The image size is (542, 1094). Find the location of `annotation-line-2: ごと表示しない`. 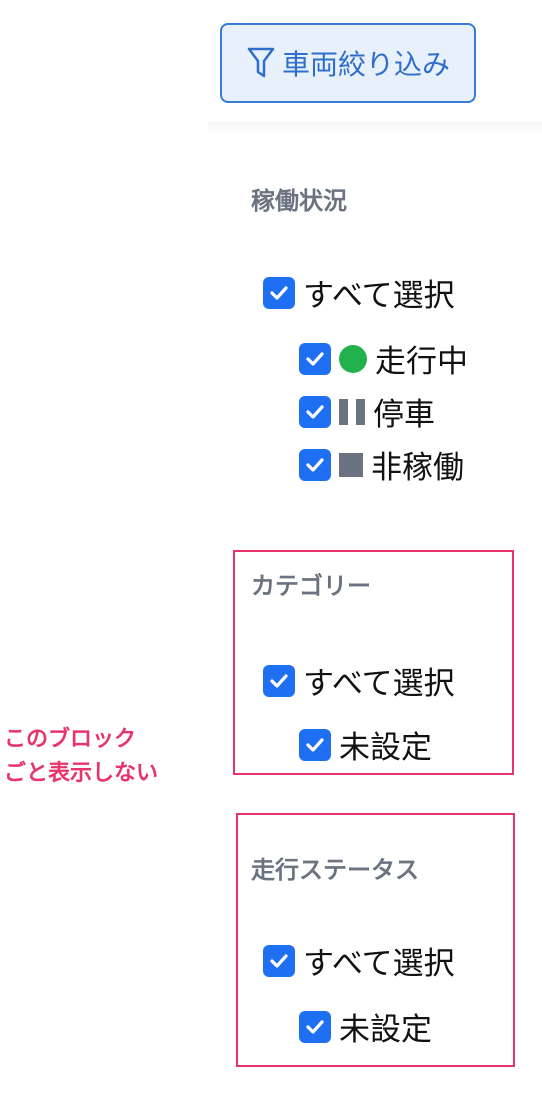

annotation-line-2: ごと表示しない is located at coordinates (81, 773).